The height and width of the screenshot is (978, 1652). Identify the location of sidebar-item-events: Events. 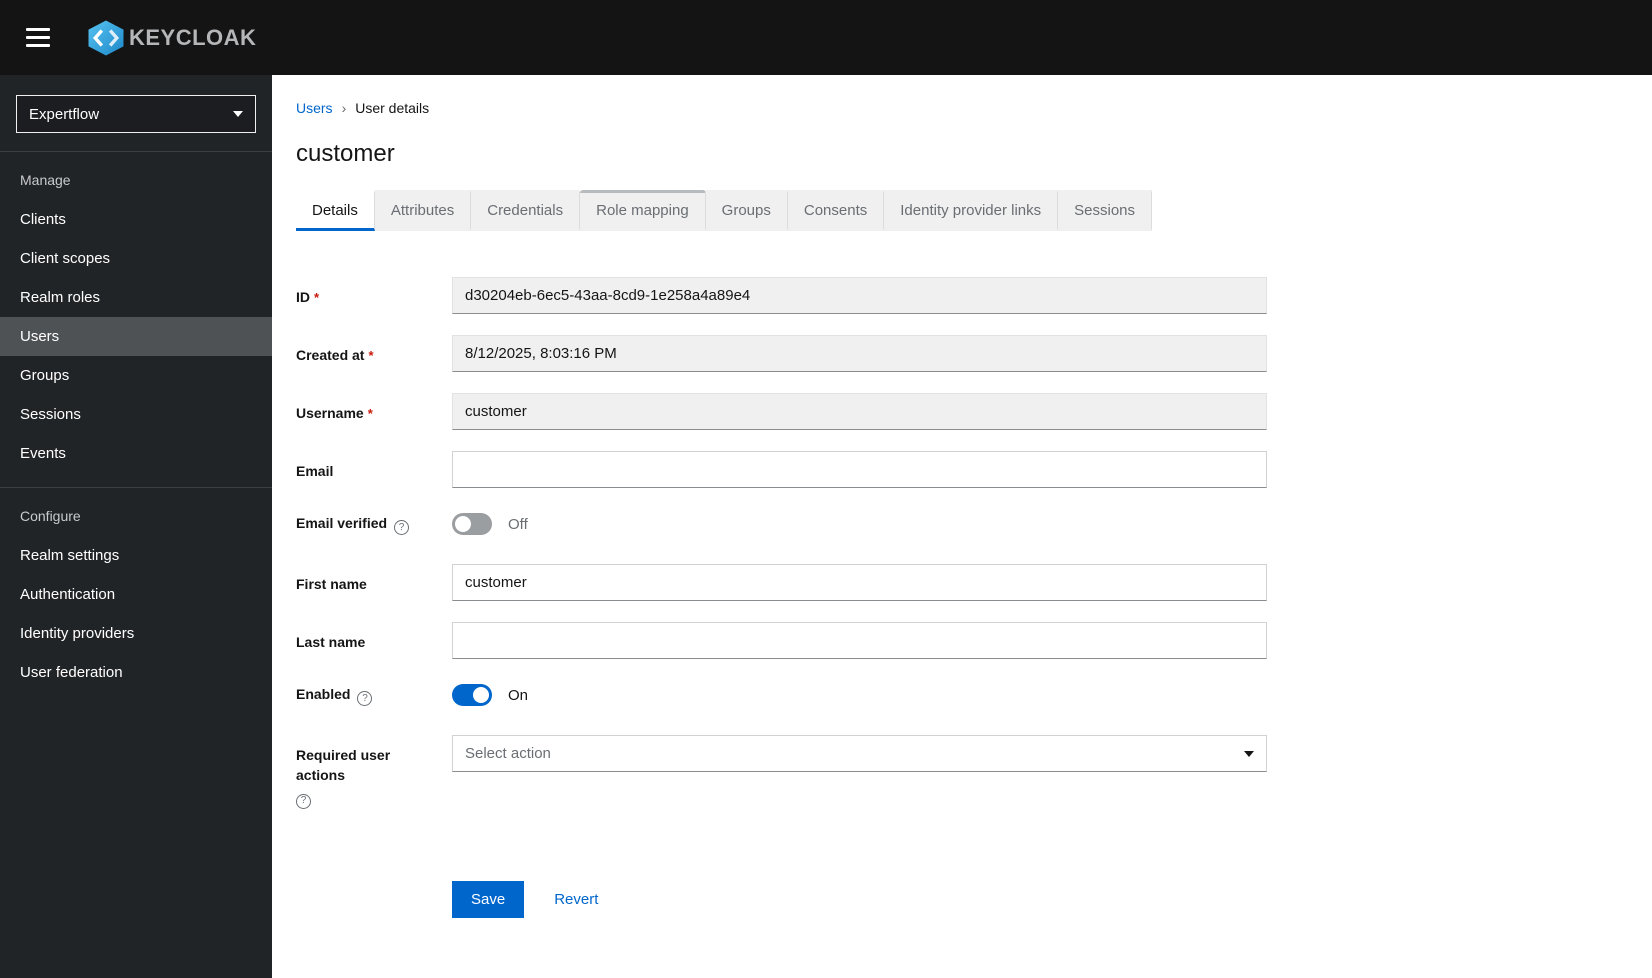
(136, 453).